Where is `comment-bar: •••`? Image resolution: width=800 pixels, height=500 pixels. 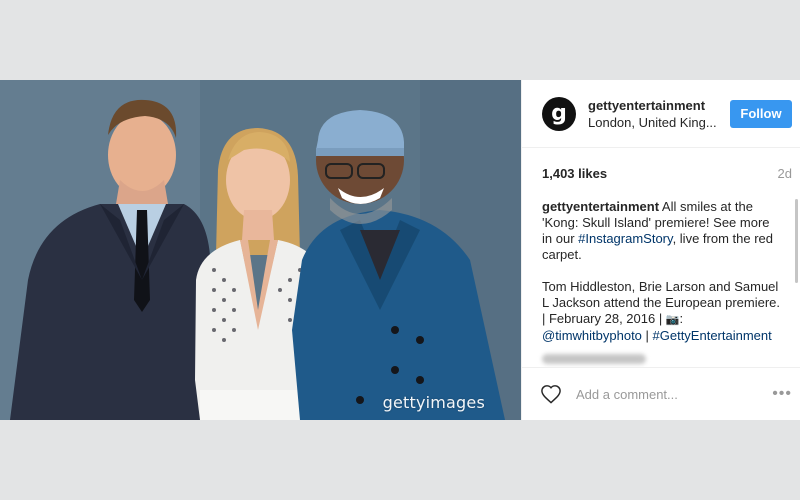 comment-bar: ••• is located at coordinates (661, 393).